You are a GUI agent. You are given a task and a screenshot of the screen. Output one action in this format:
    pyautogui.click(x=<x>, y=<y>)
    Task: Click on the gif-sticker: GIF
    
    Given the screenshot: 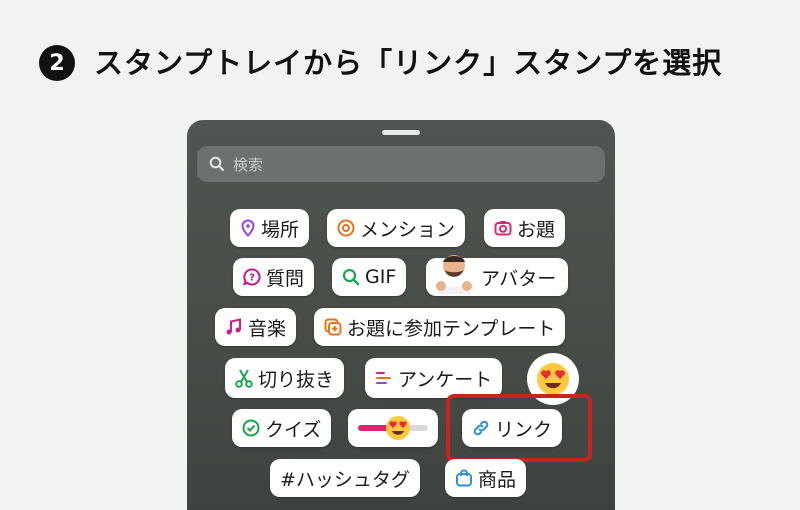 What is the action you would take?
    pyautogui.click(x=369, y=277)
    